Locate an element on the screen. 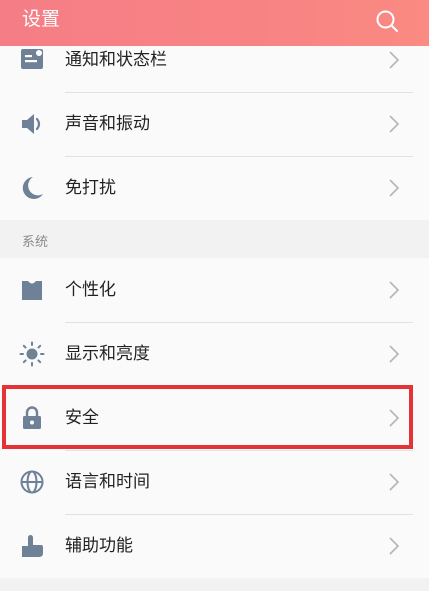 Image resolution: width=429 pixels, height=591 pixels. search-icon is located at coordinates (387, 21).